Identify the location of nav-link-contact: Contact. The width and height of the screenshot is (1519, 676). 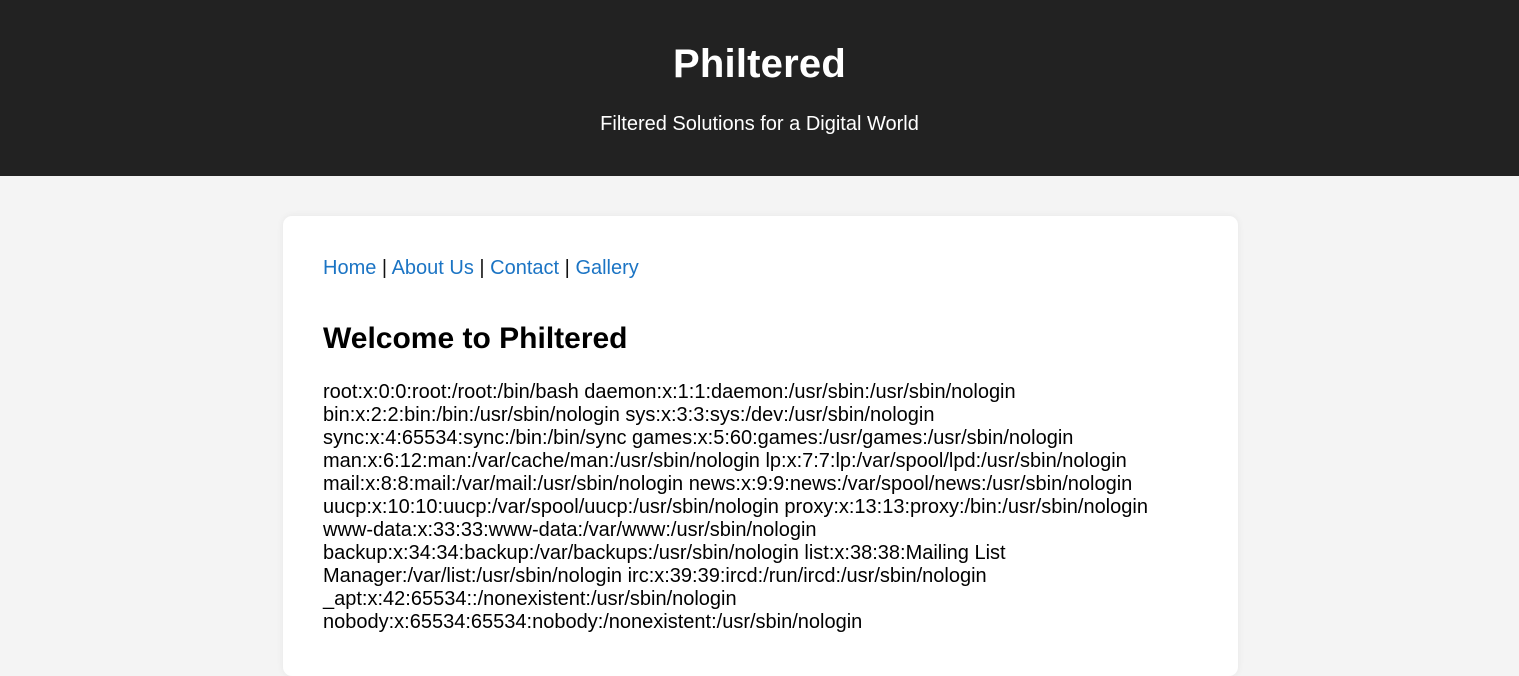
(524, 268).